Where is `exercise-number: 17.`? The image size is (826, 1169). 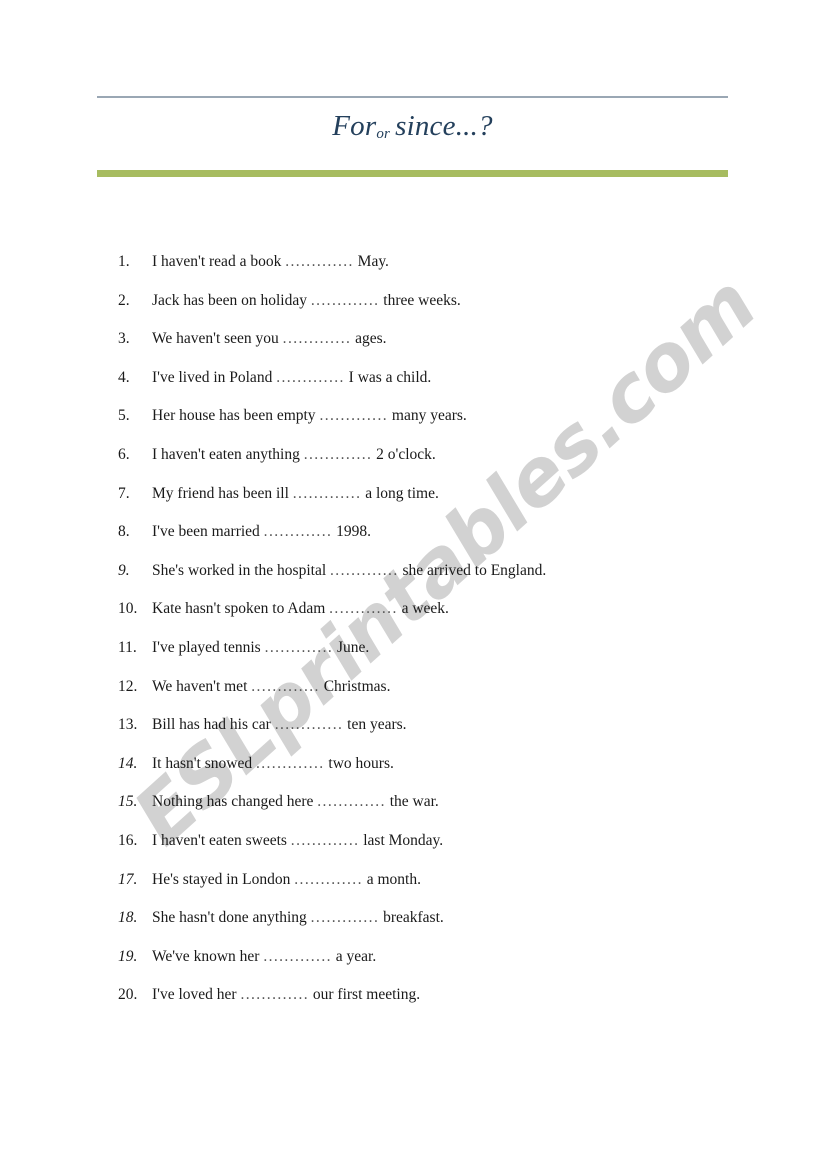 exercise-number: 17. is located at coordinates (128, 879).